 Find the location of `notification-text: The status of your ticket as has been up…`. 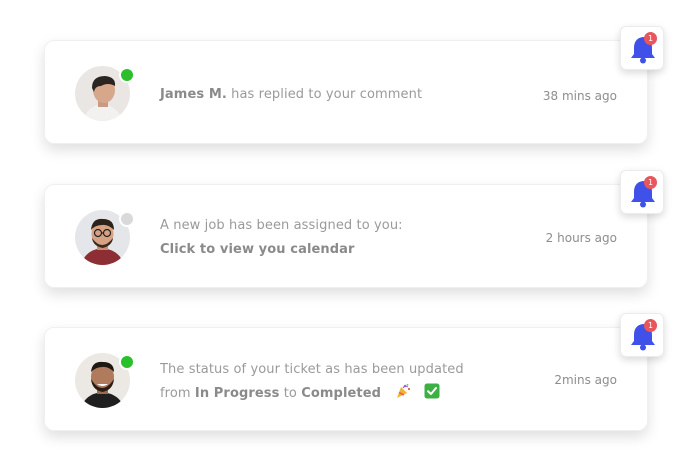

notification-text: The status of your ticket as has been up… is located at coordinates (312, 369).